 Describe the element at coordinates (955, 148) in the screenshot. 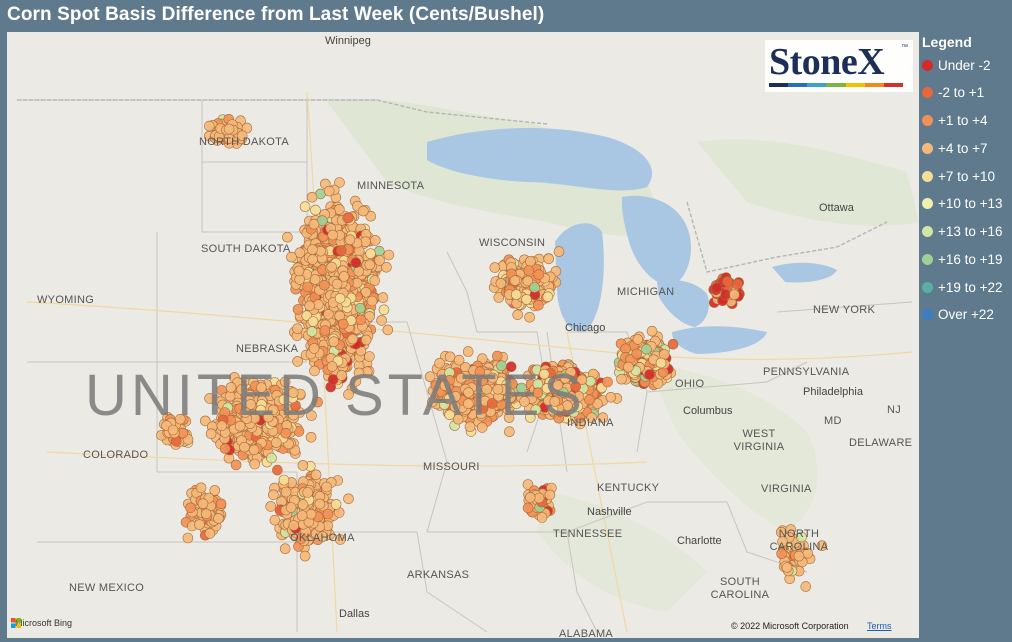

I see `legend-item: +4 to +7` at that location.